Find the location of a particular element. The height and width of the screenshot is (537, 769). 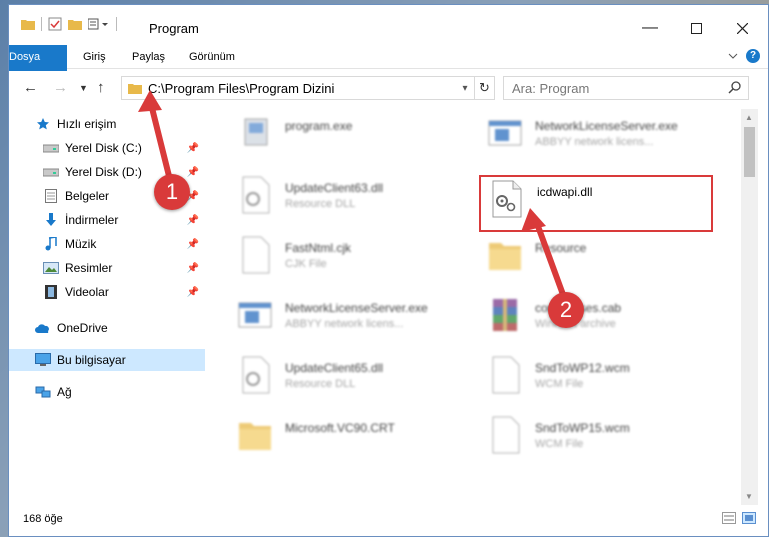

item-count: 168 öğe is located at coordinates (43, 519).